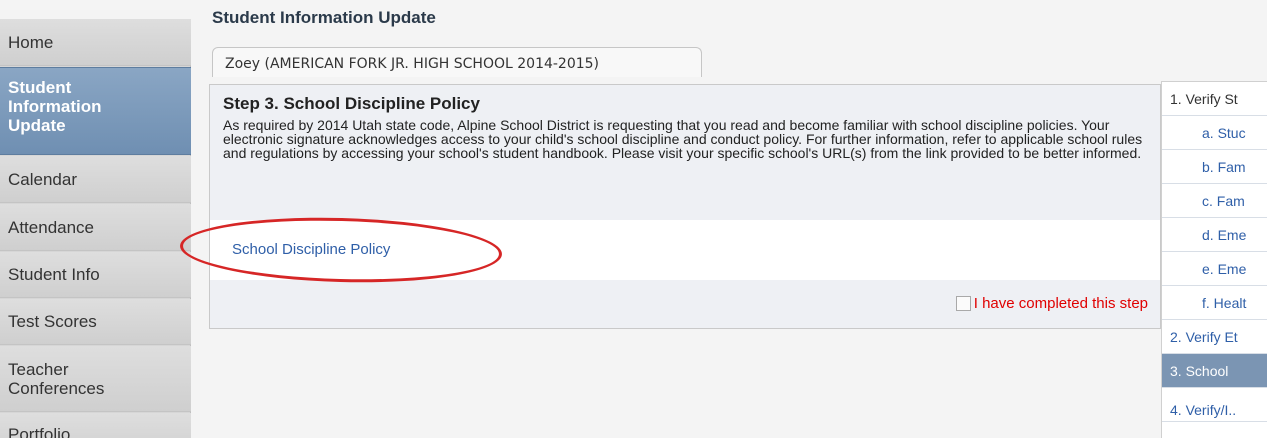  I want to click on sidebar-item-portfolio: Portfolio, so click(95, 425).